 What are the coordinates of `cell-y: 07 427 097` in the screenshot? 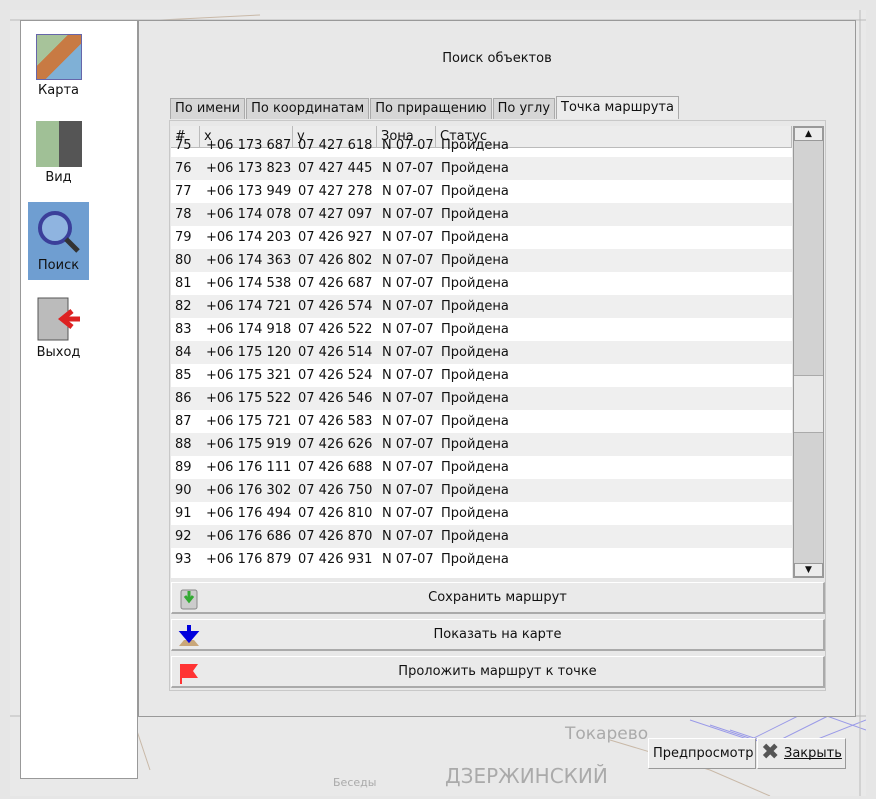 It's located at (335, 214).